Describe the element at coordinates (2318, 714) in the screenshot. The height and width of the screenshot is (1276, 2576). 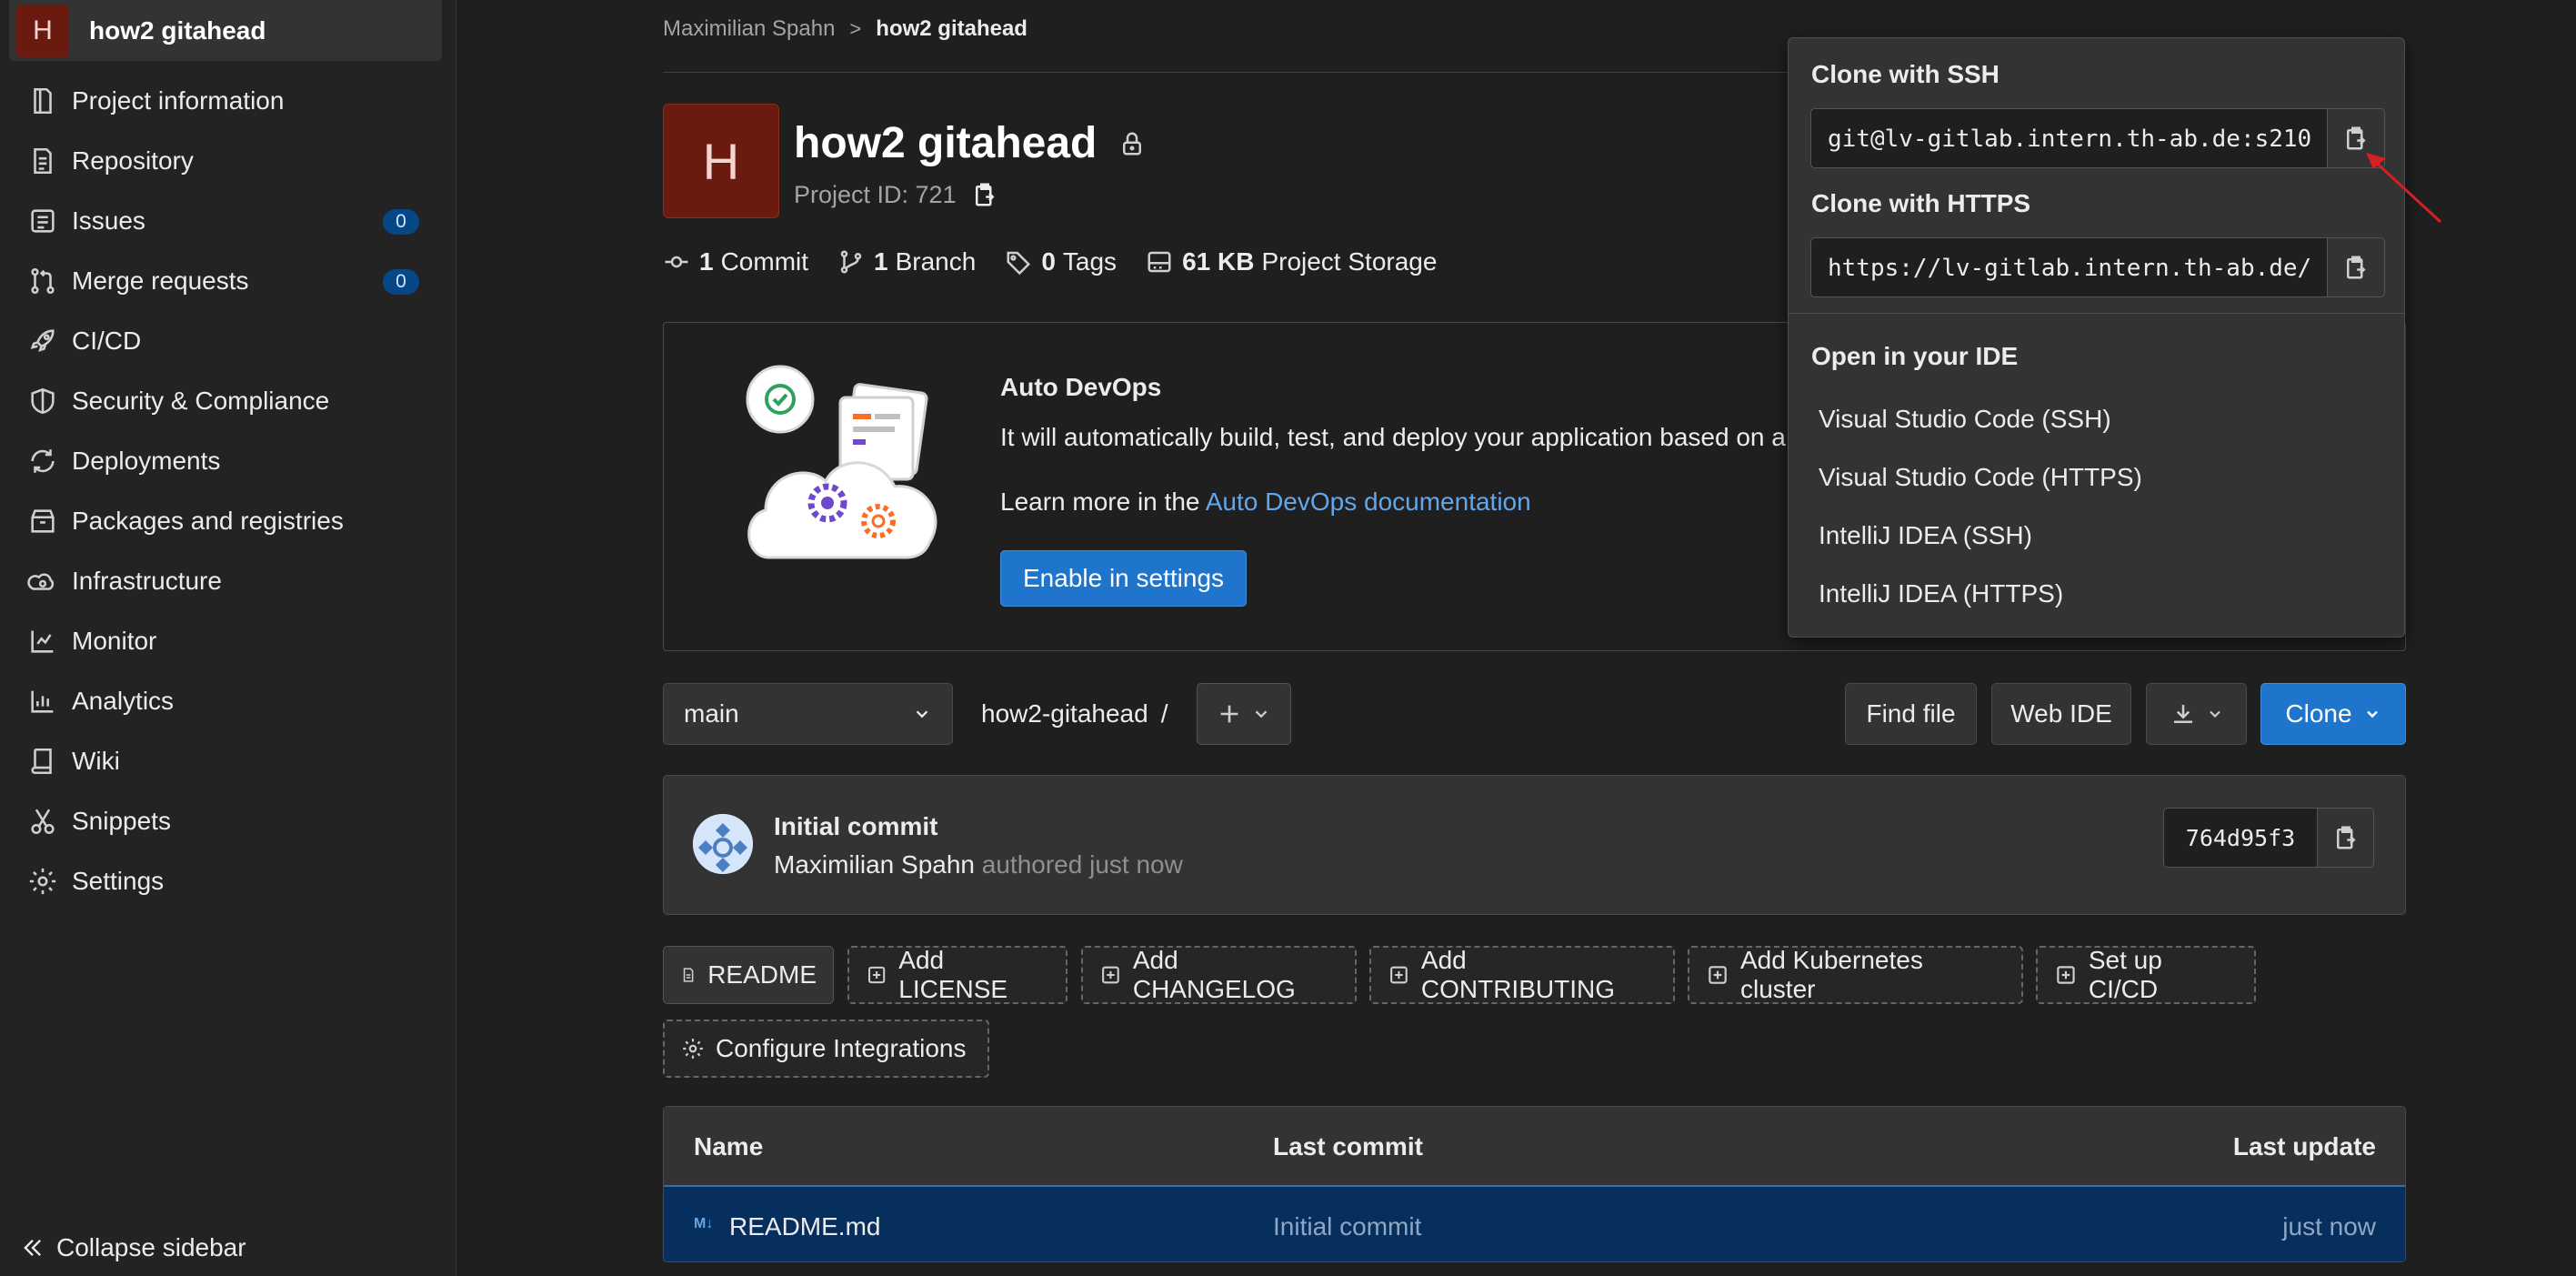
I see `clone-label: Clone` at that location.